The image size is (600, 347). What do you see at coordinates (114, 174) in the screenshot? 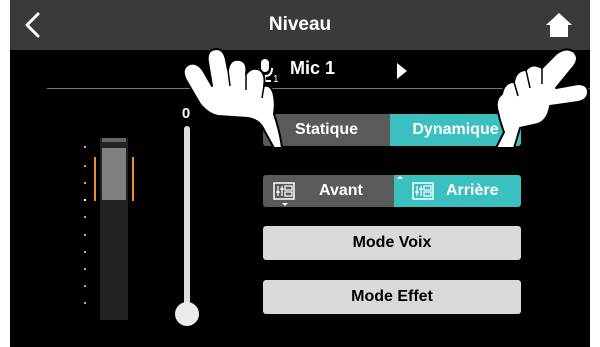
I see `meter-level` at bounding box center [114, 174].